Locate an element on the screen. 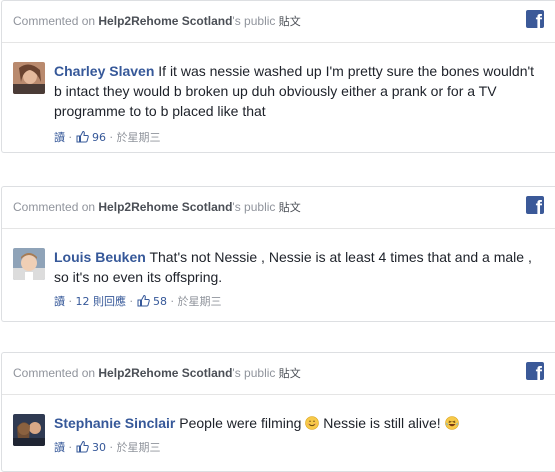 Image resolution: width=555 pixels, height=472 pixels. comment-meta: 讀 · 12 則回應 · 58 · 於星期三 is located at coordinates (138, 302).